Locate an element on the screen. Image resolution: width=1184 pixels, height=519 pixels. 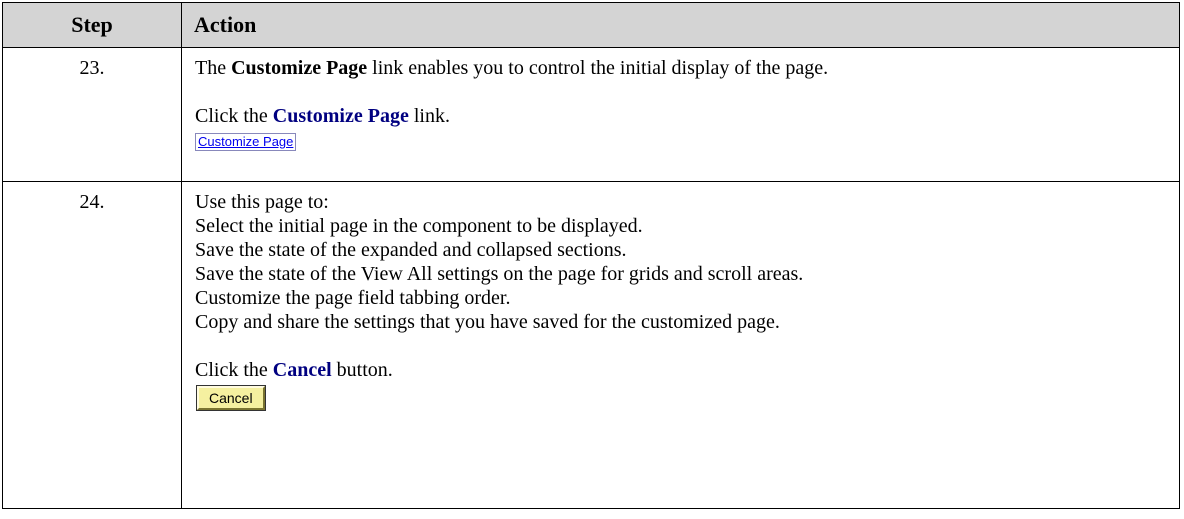
header-row: Step Action is located at coordinates (591, 25).